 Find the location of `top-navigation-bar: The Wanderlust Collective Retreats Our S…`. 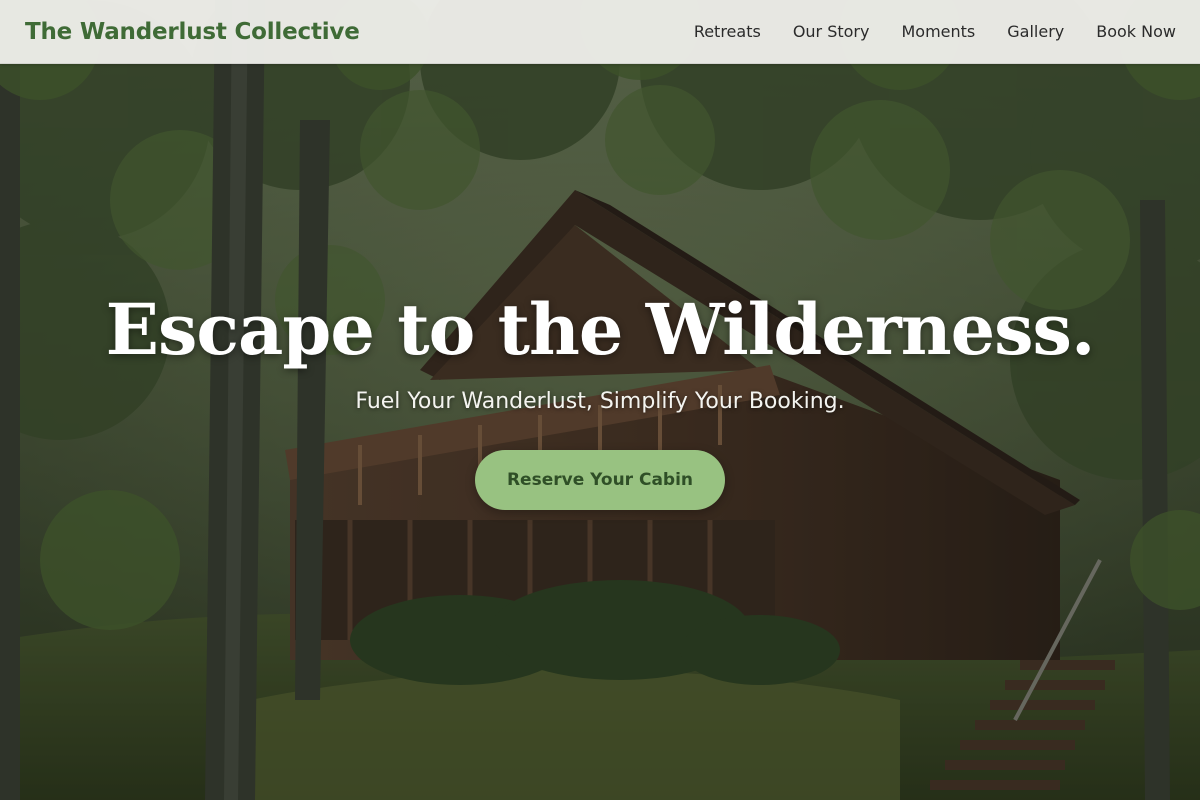

top-navigation-bar: The Wanderlust Collective Retreats Our S… is located at coordinates (600, 32).